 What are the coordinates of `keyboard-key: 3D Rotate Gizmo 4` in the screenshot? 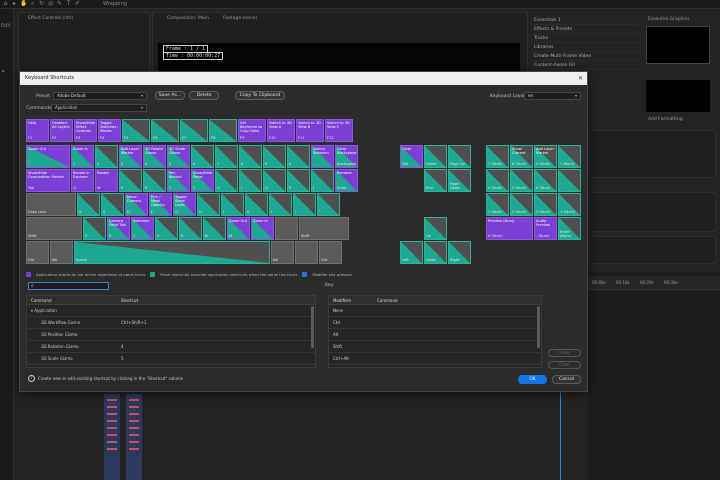 It's located at (154, 156).